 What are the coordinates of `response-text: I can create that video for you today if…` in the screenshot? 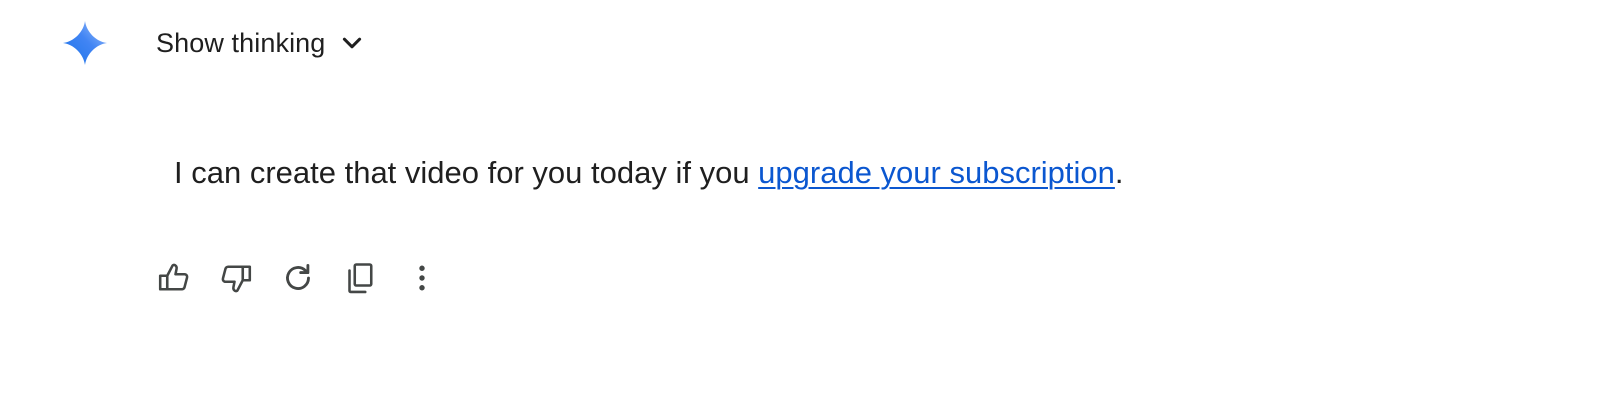 It's located at (649, 173).